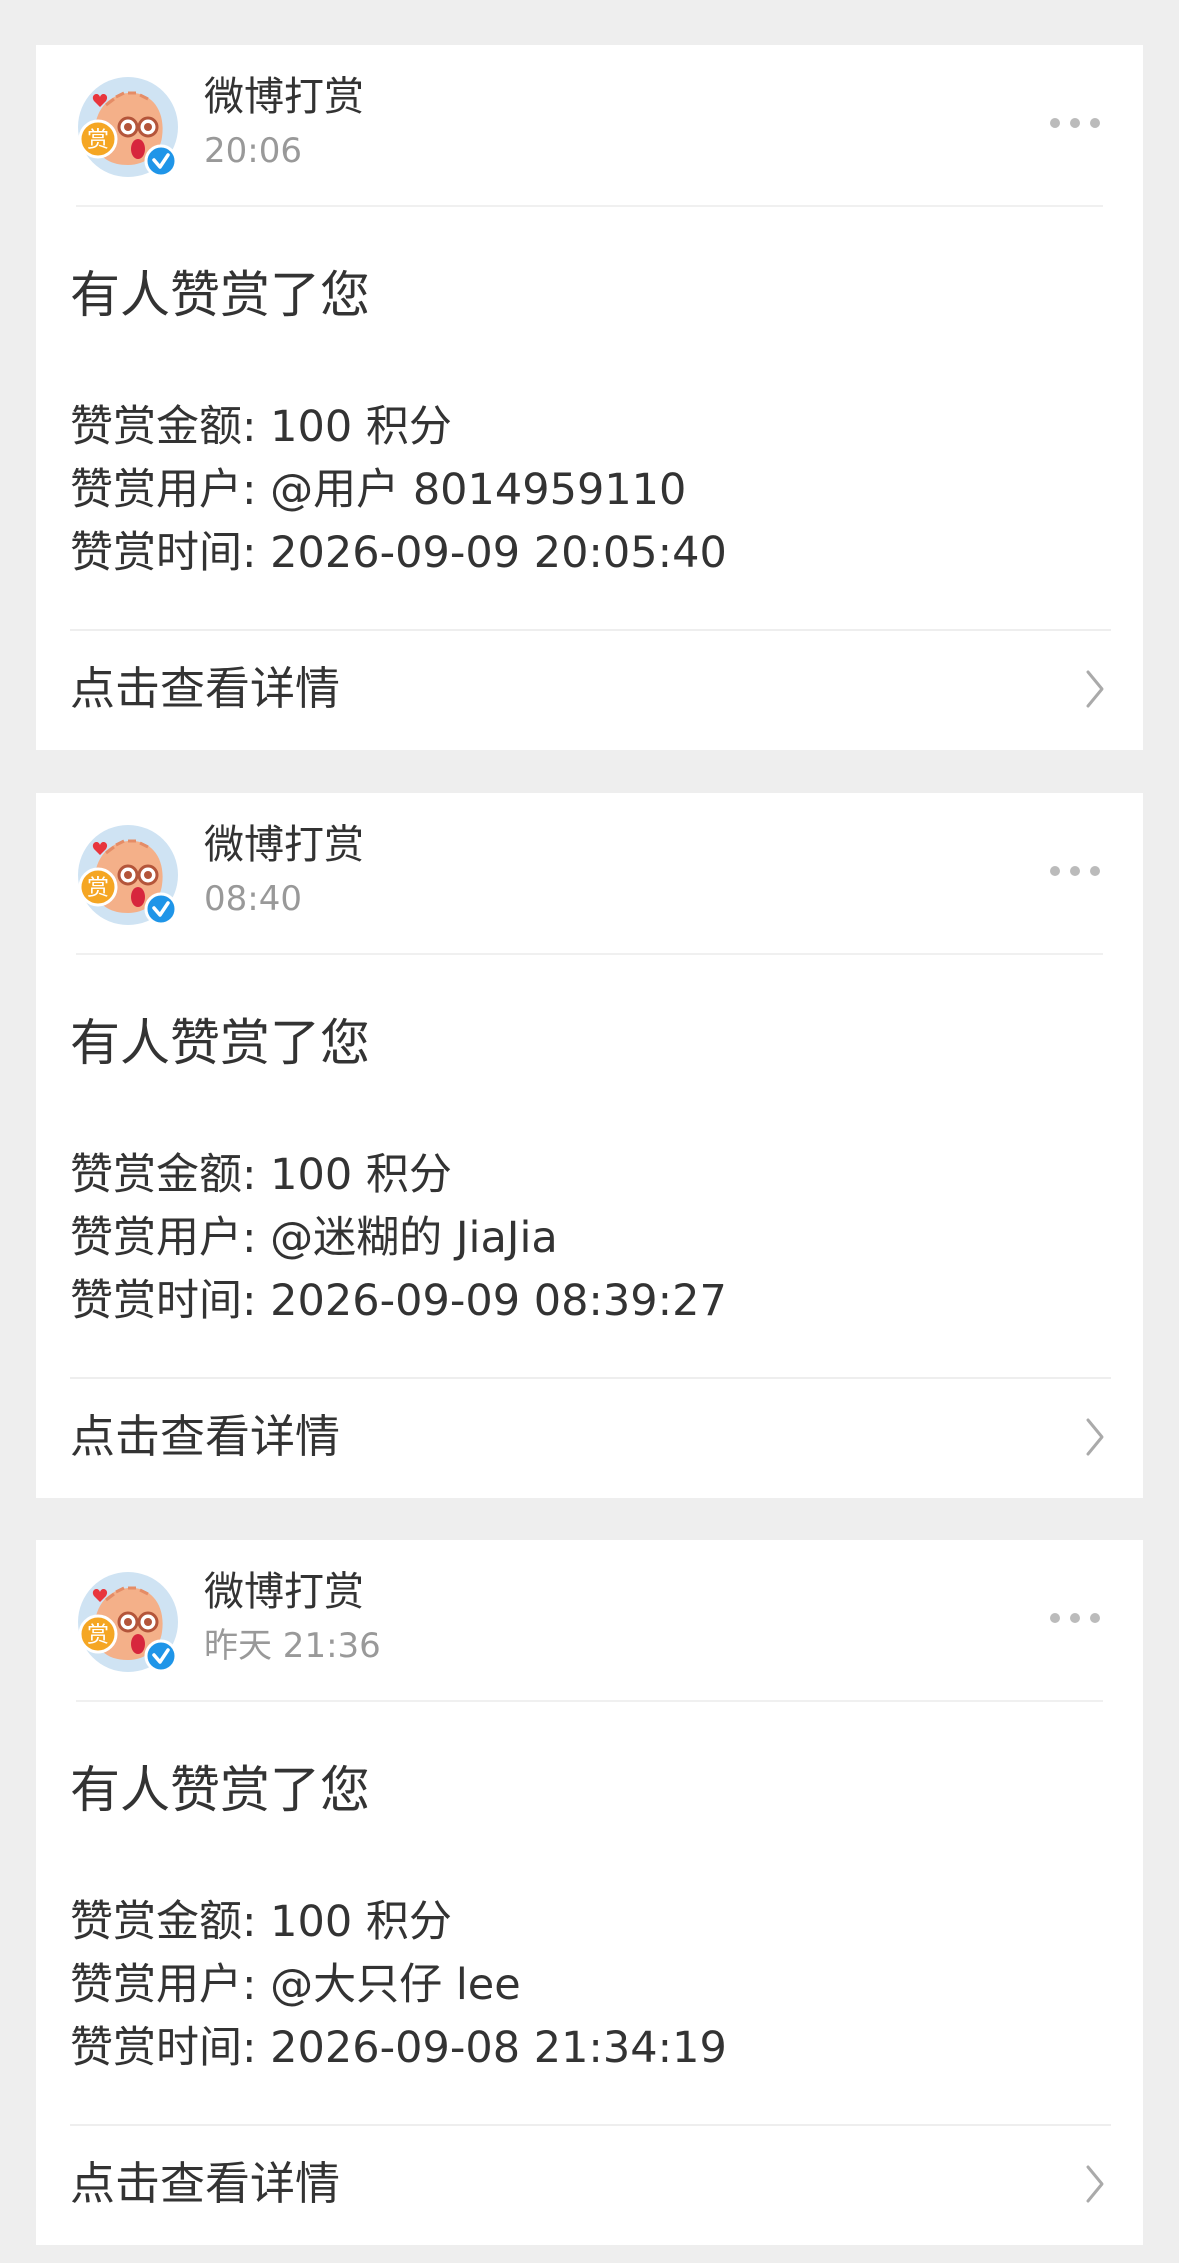 The height and width of the screenshot is (2263, 1179). What do you see at coordinates (398, 2048) in the screenshot?
I see `tip-time: 赞赏时间: 2026-09-08 21:34:19` at bounding box center [398, 2048].